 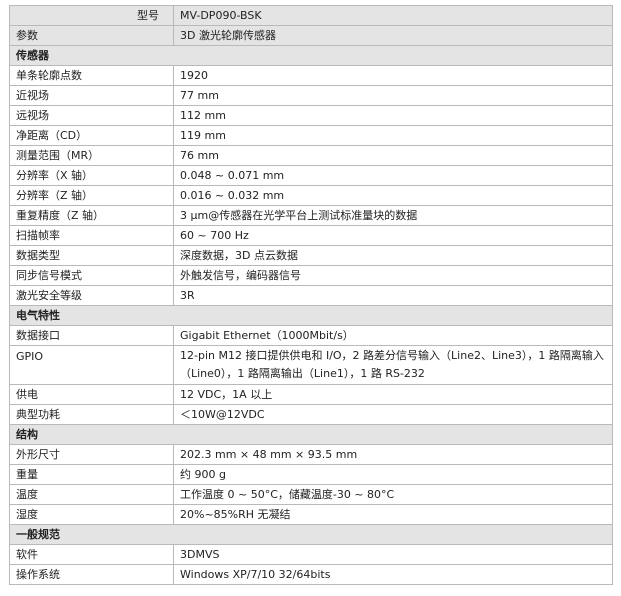 I want to click on table-row: 湿度 20%~85%RH 无凝结, so click(x=311, y=514).